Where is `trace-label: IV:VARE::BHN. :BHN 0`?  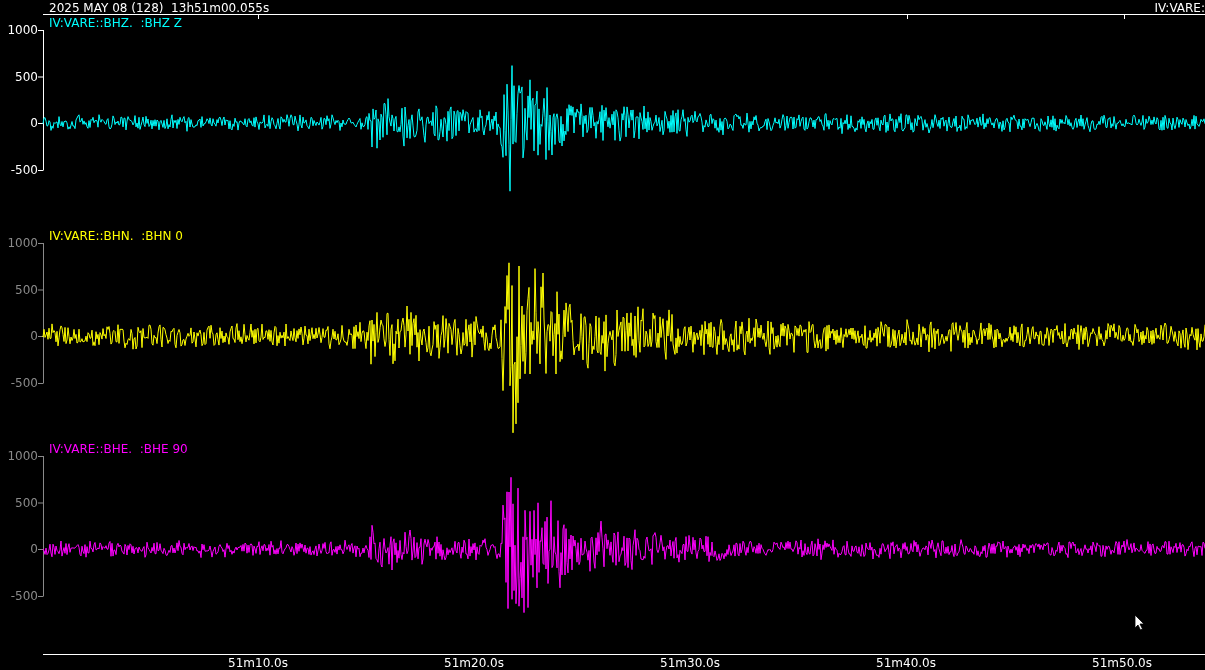 trace-label: IV:VARE::BHN. :BHN 0 is located at coordinates (116, 236).